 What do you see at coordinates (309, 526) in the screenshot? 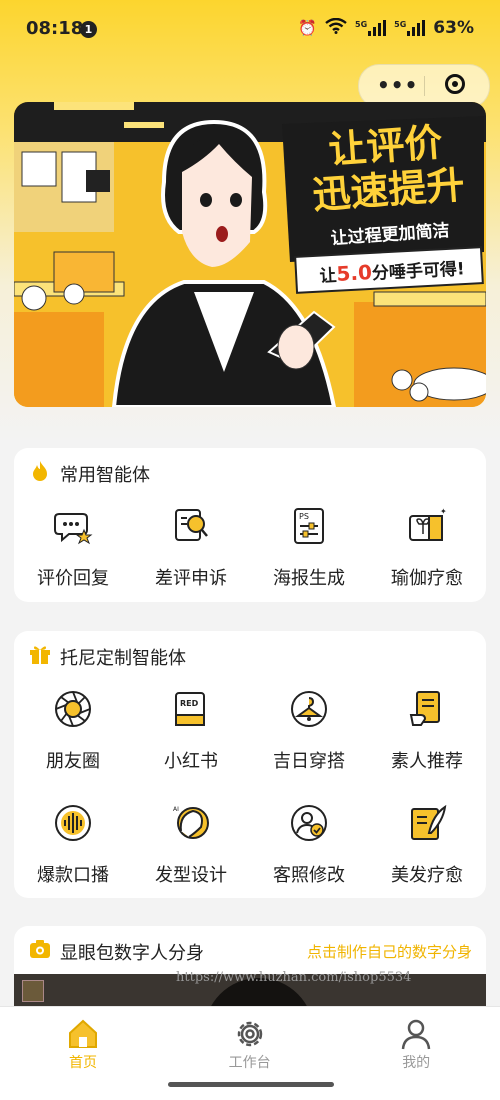
I see `poster-ps-icon: PS` at bounding box center [309, 526].